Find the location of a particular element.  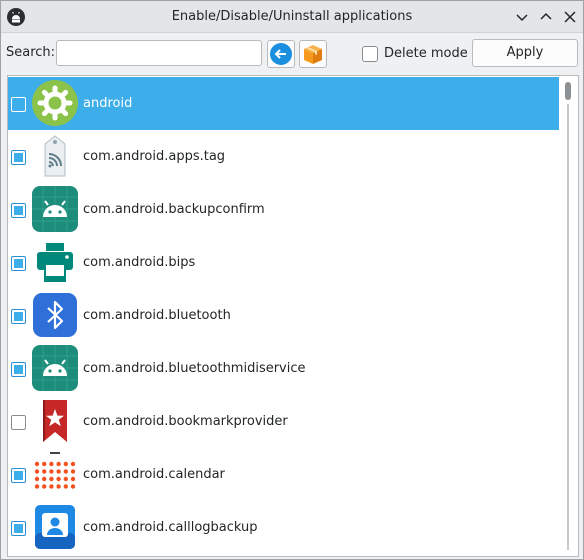

app-row: android is located at coordinates (283, 103).